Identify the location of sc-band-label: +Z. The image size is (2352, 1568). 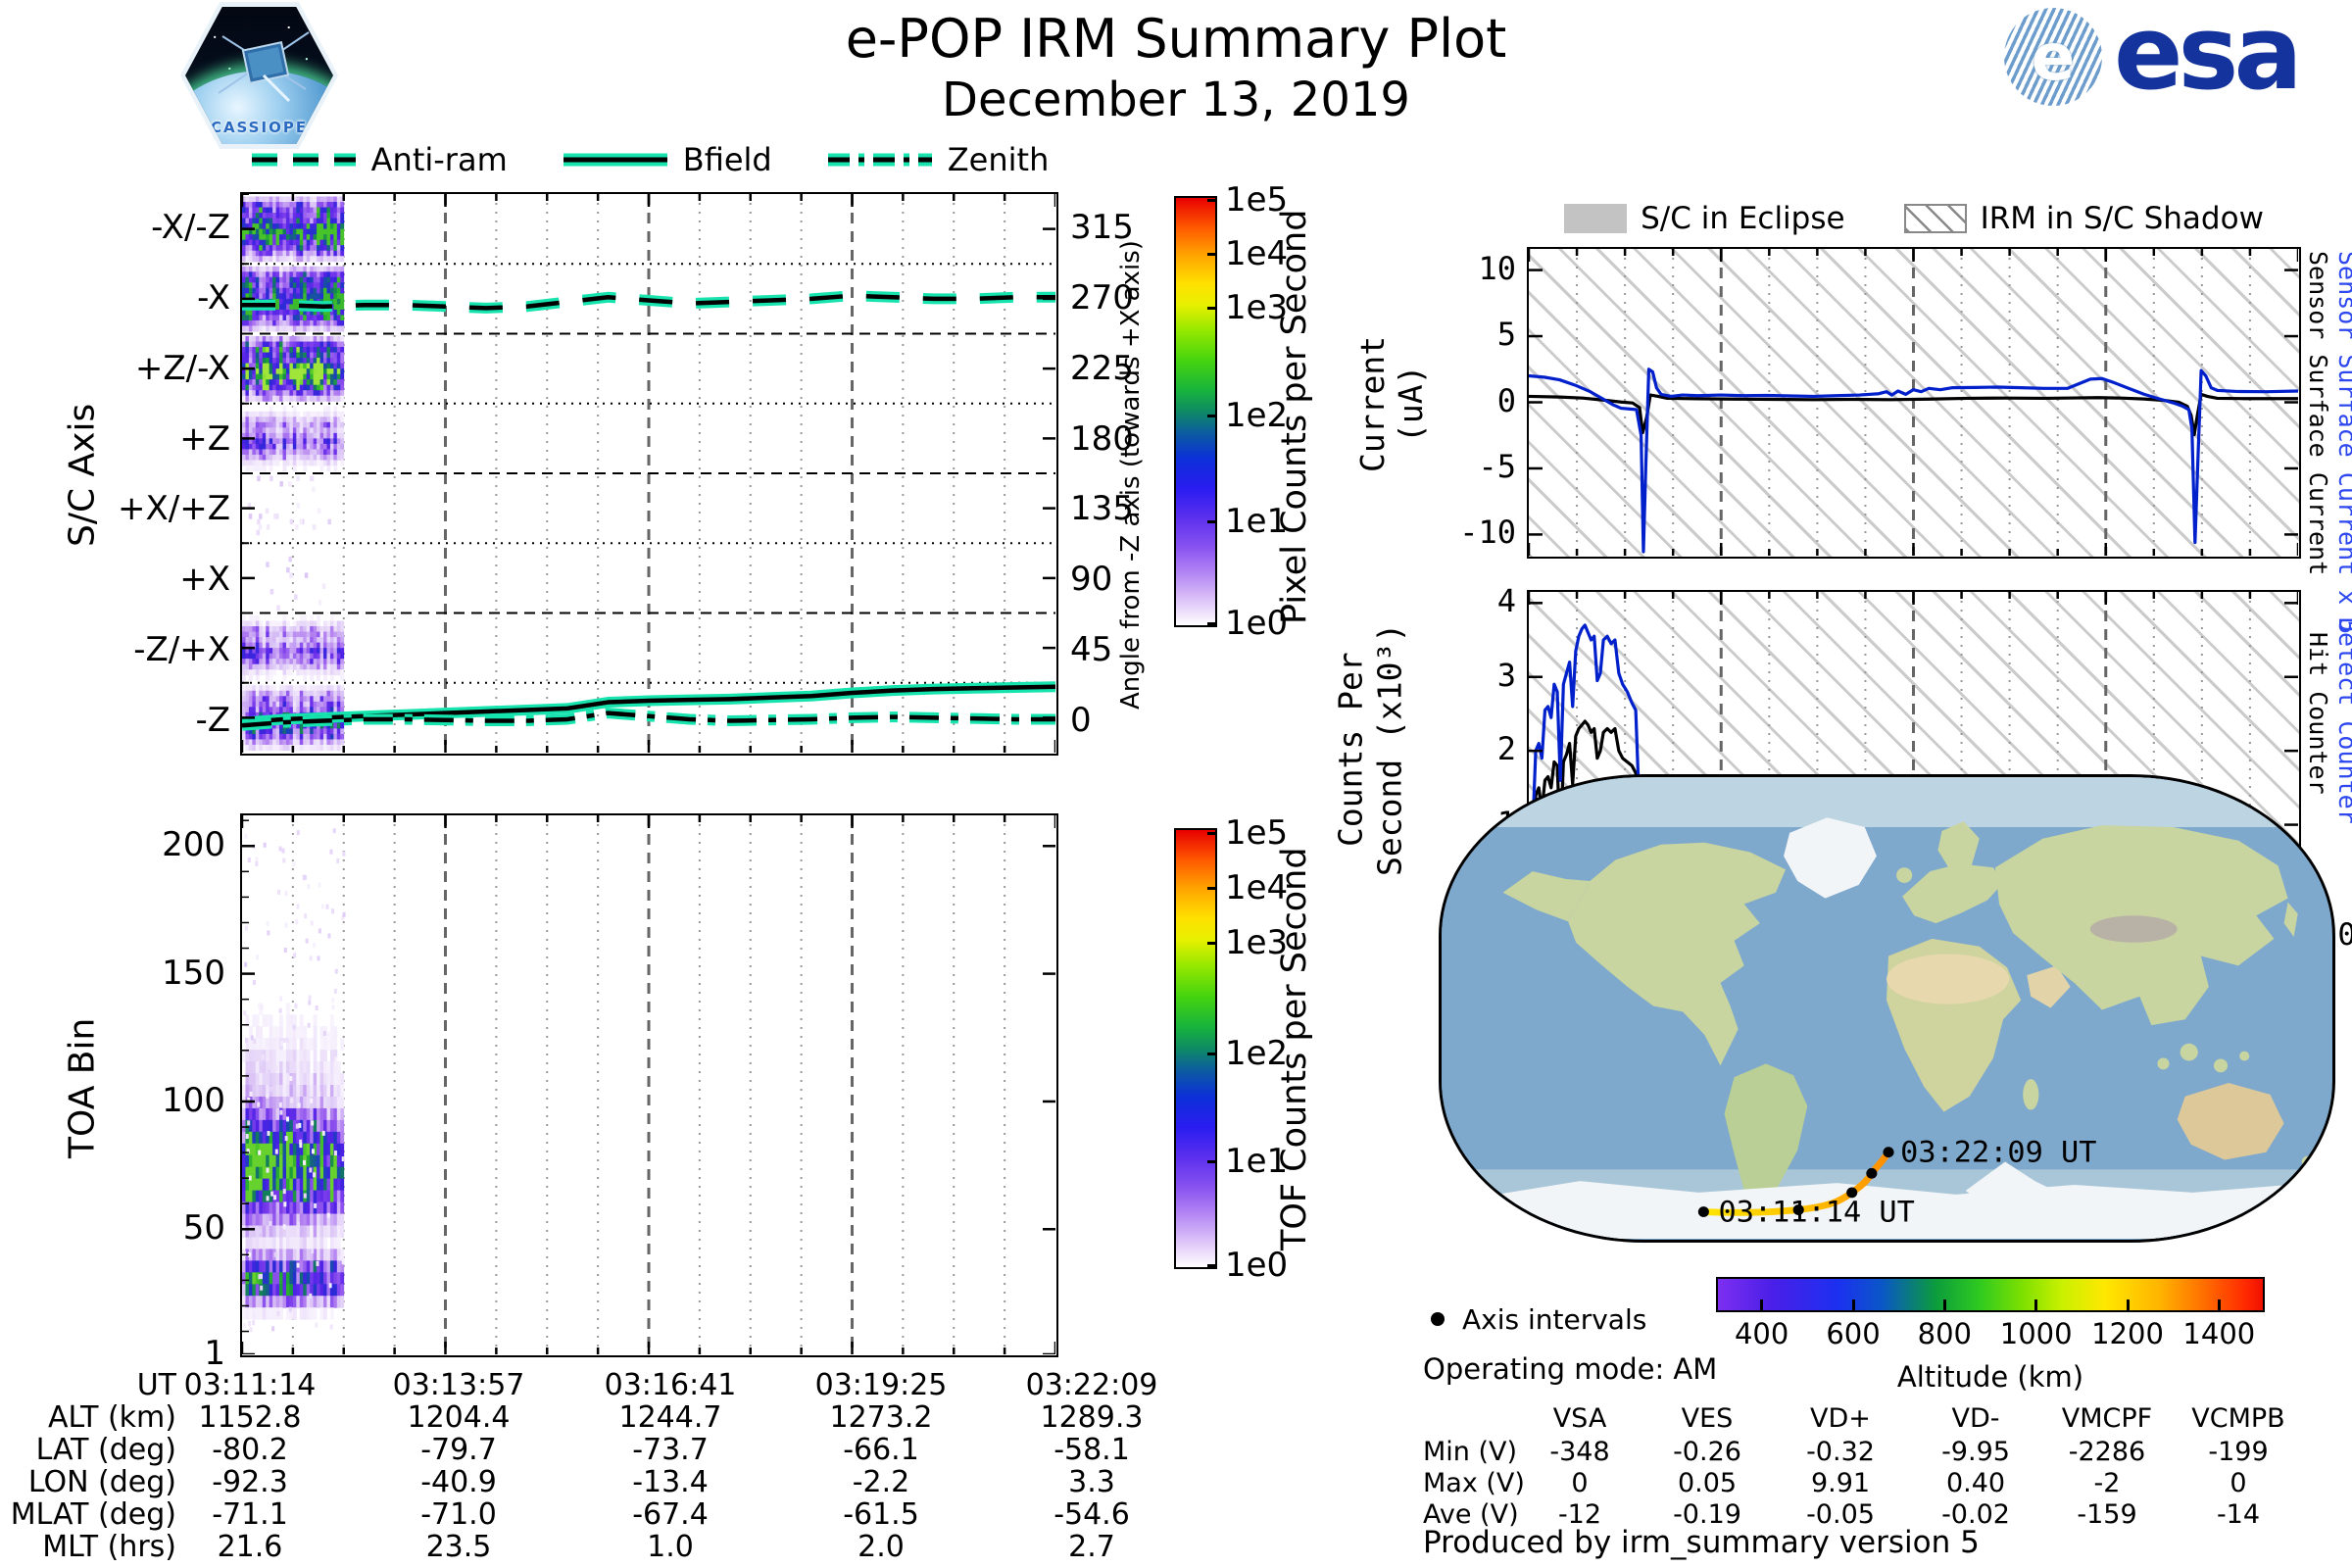
(204, 438).